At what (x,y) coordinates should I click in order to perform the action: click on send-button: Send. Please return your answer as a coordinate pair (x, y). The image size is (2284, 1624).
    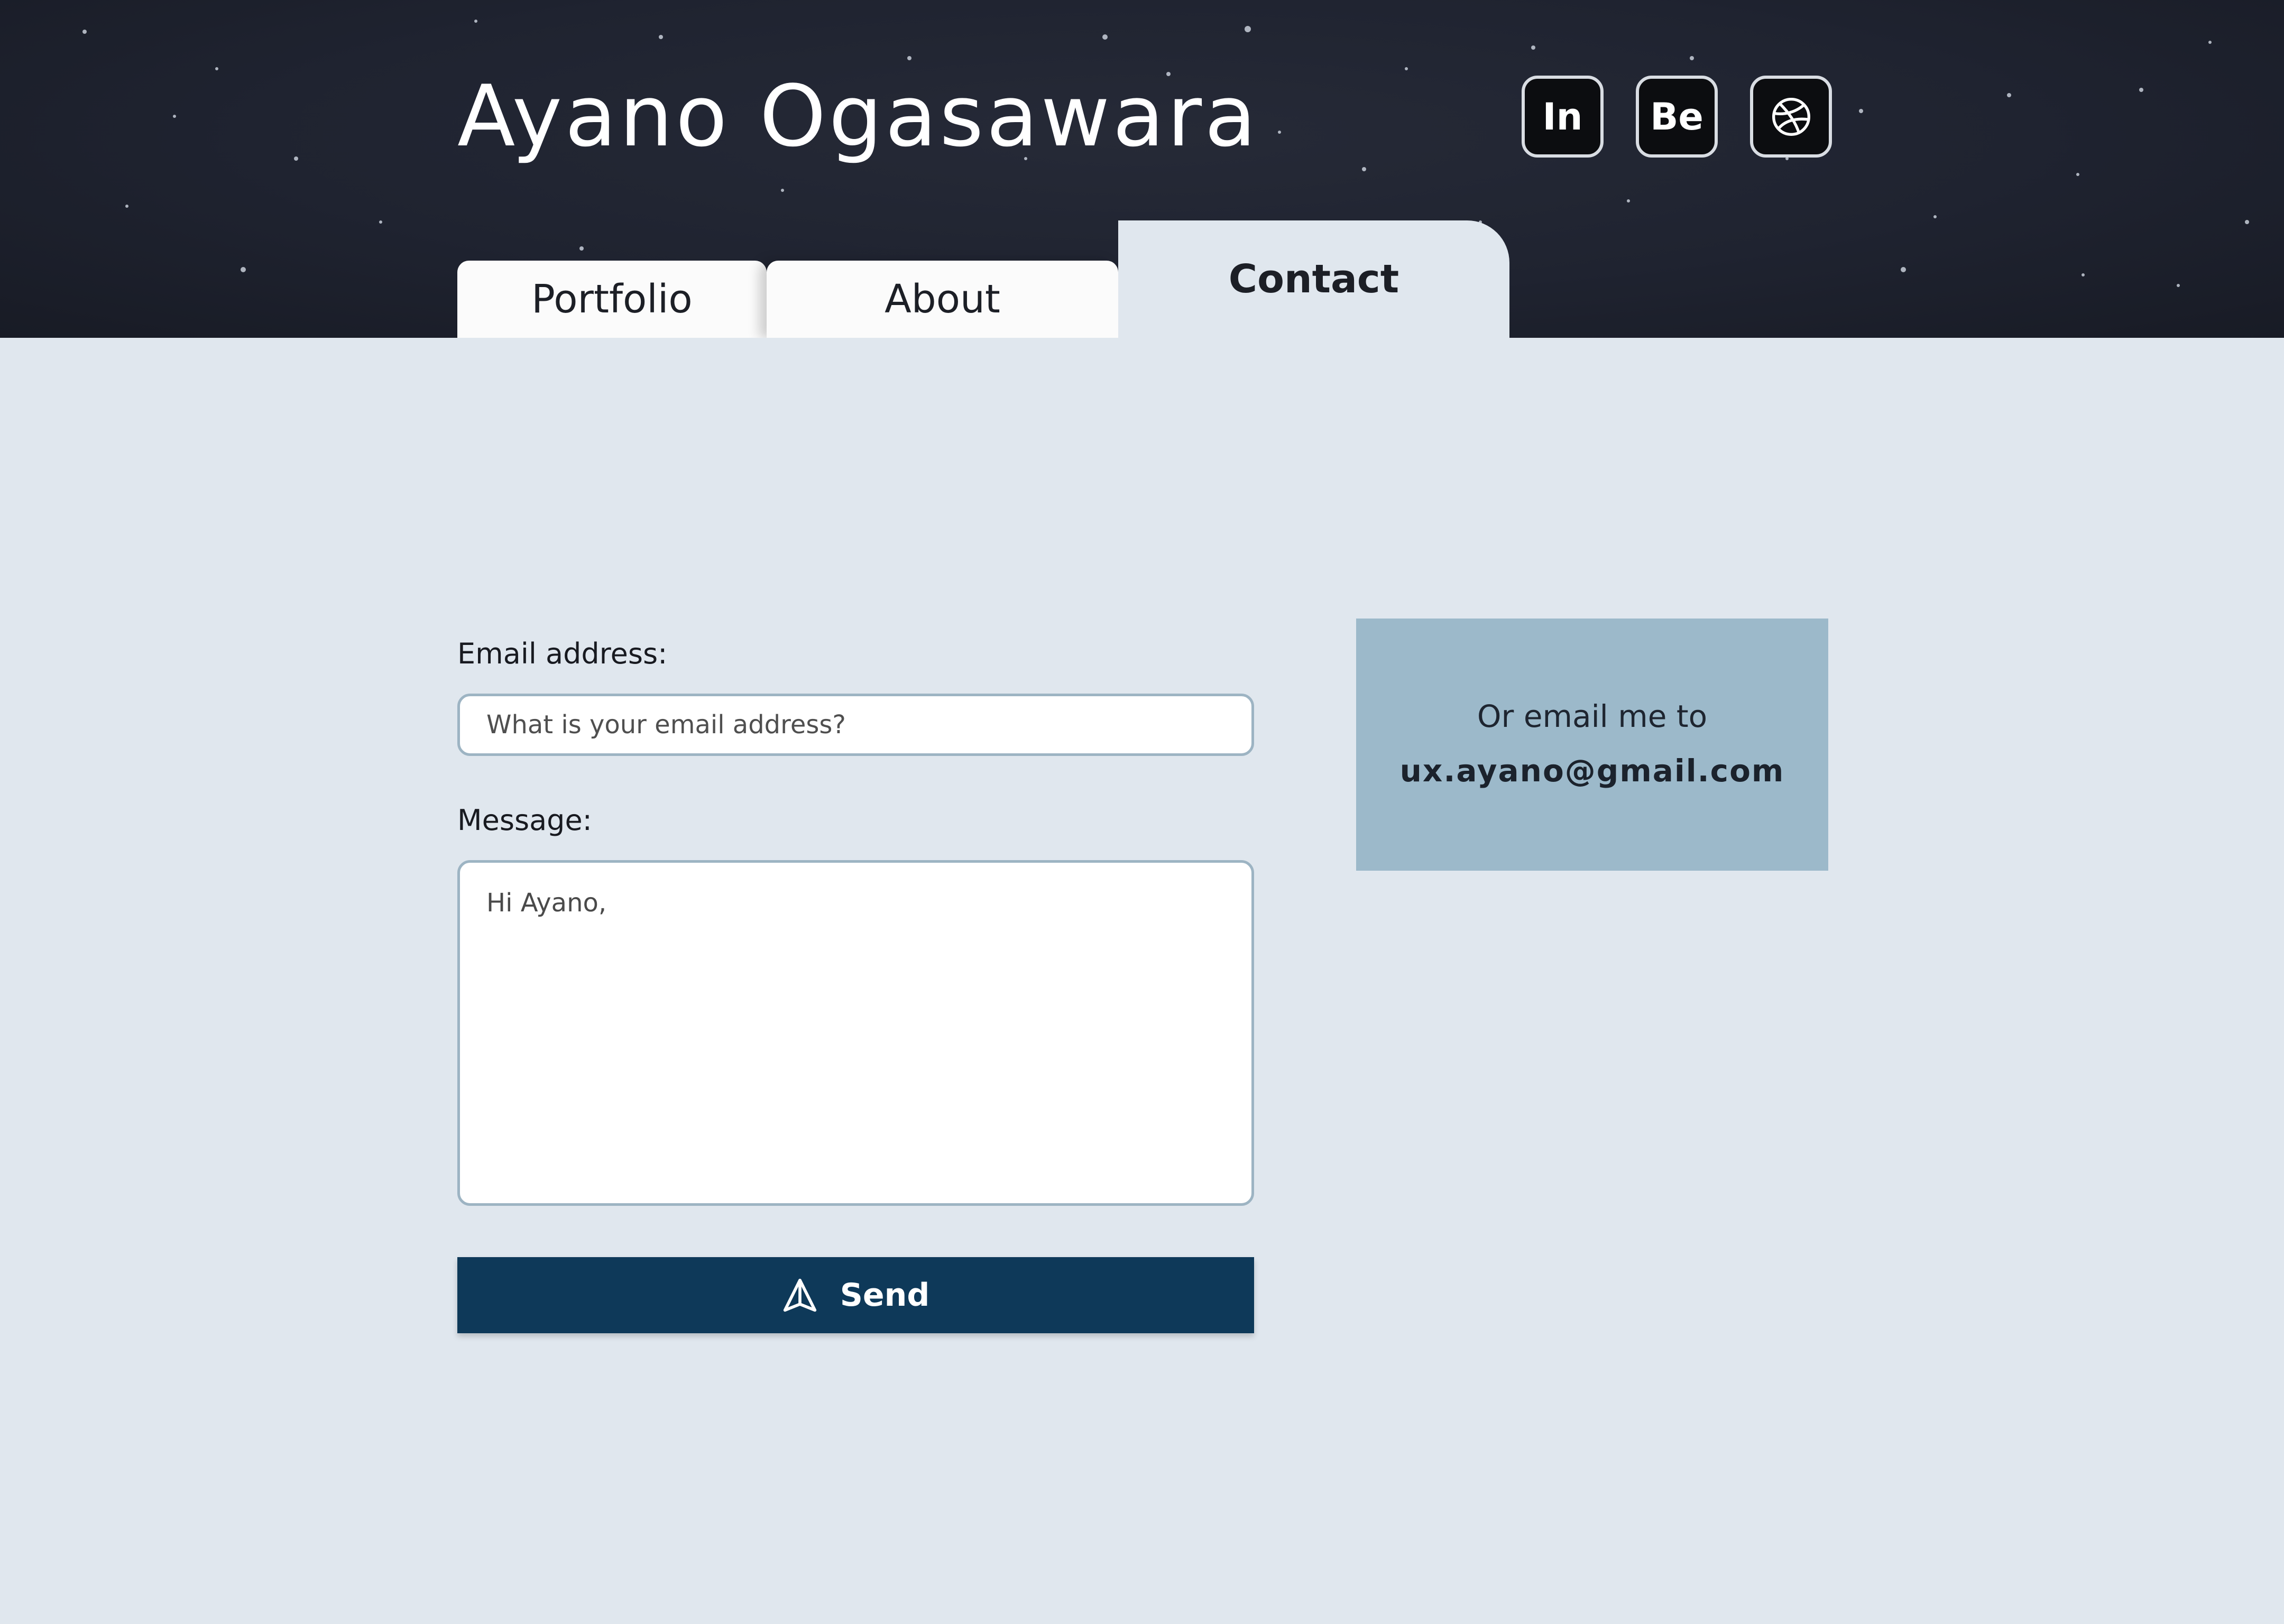
    Looking at the image, I should click on (855, 1295).